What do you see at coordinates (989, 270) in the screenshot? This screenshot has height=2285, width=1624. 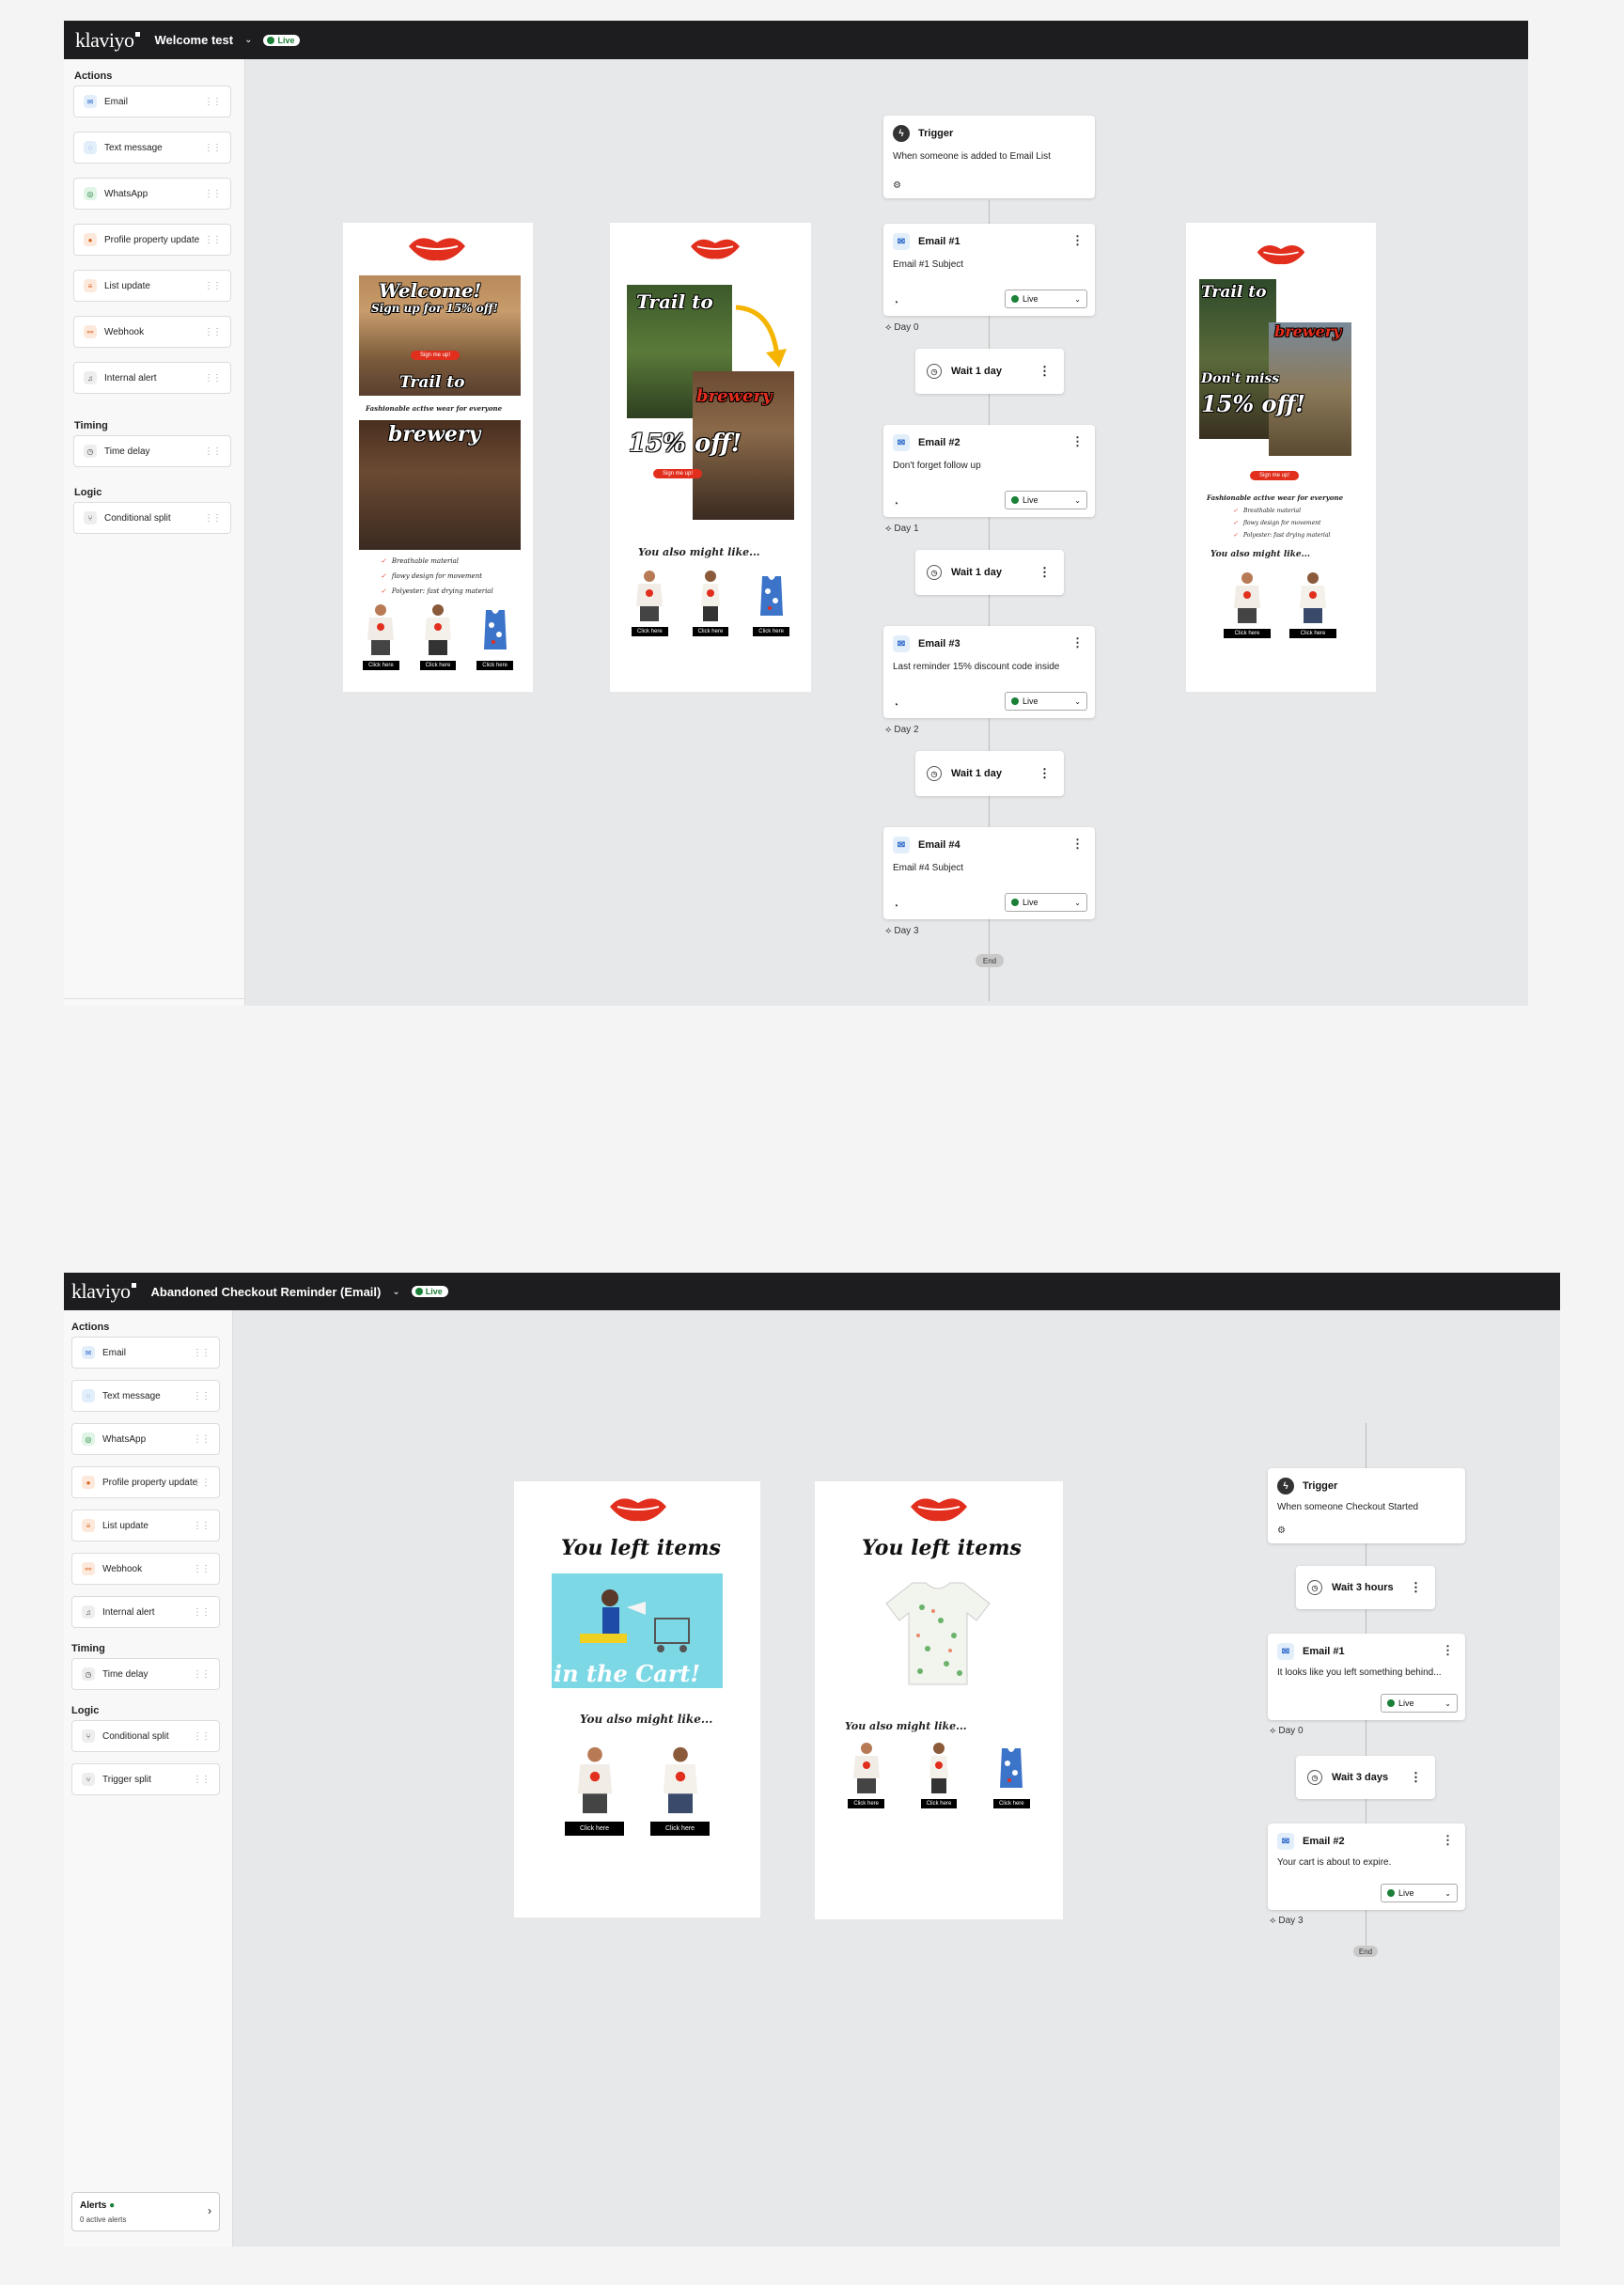 I see `email-node: ✉ Email #1 ⋮ Email #1 Subject ◔ Live ⌄` at bounding box center [989, 270].